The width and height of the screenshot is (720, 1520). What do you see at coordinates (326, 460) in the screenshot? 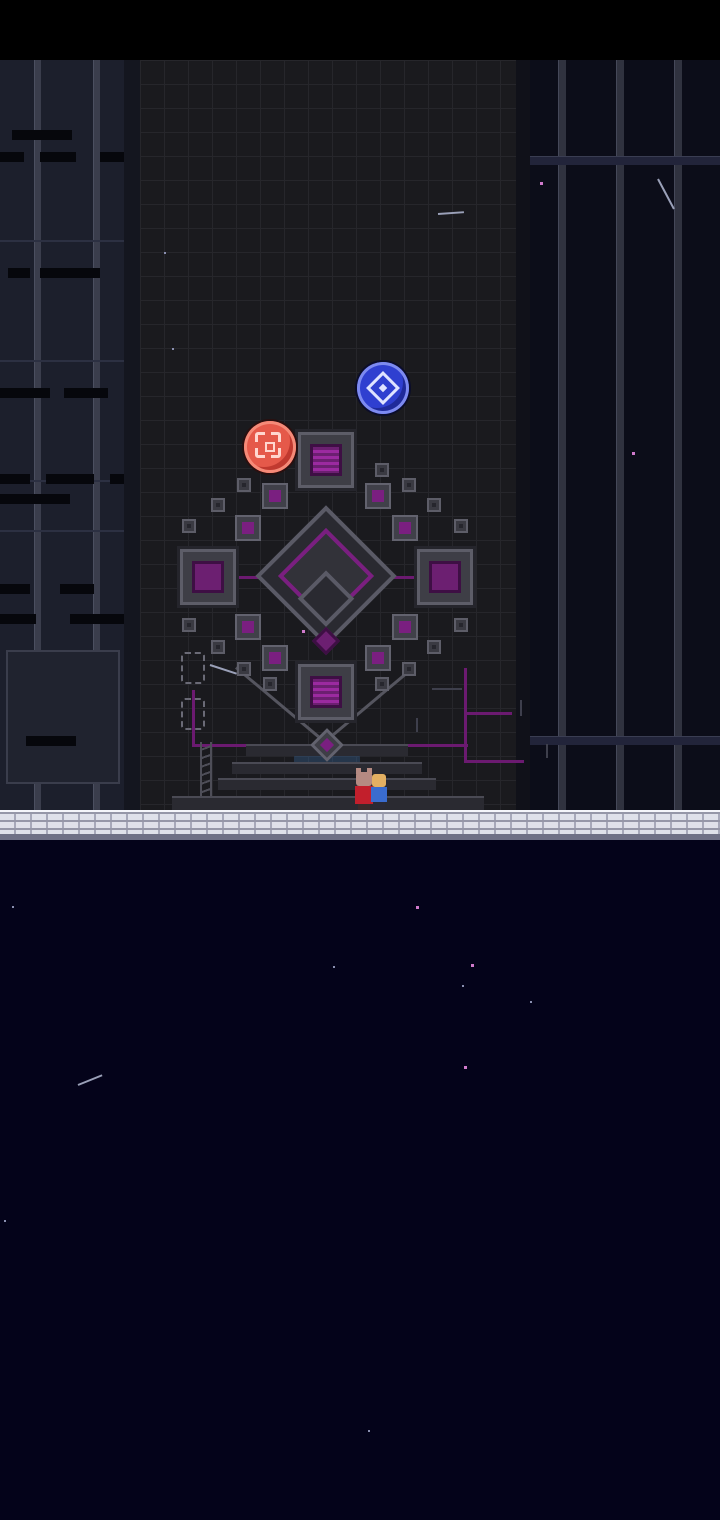
I see `top-purple-block` at bounding box center [326, 460].